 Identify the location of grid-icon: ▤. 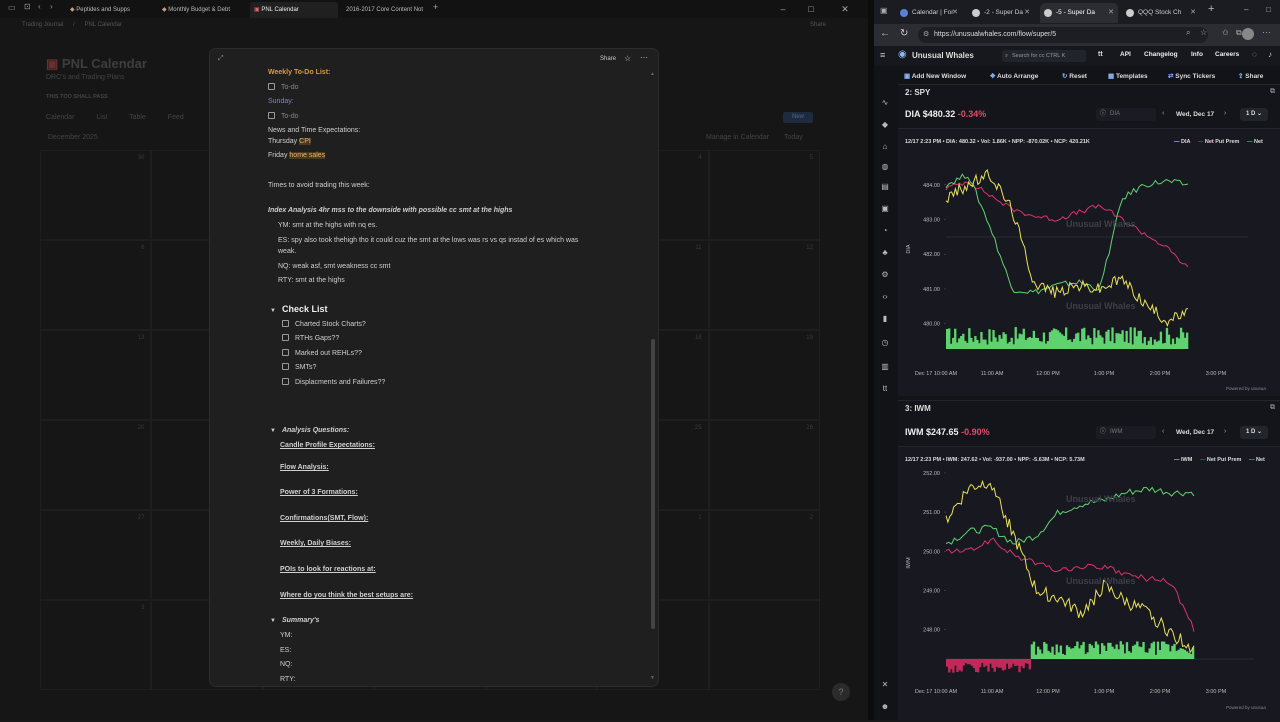
(885, 187).